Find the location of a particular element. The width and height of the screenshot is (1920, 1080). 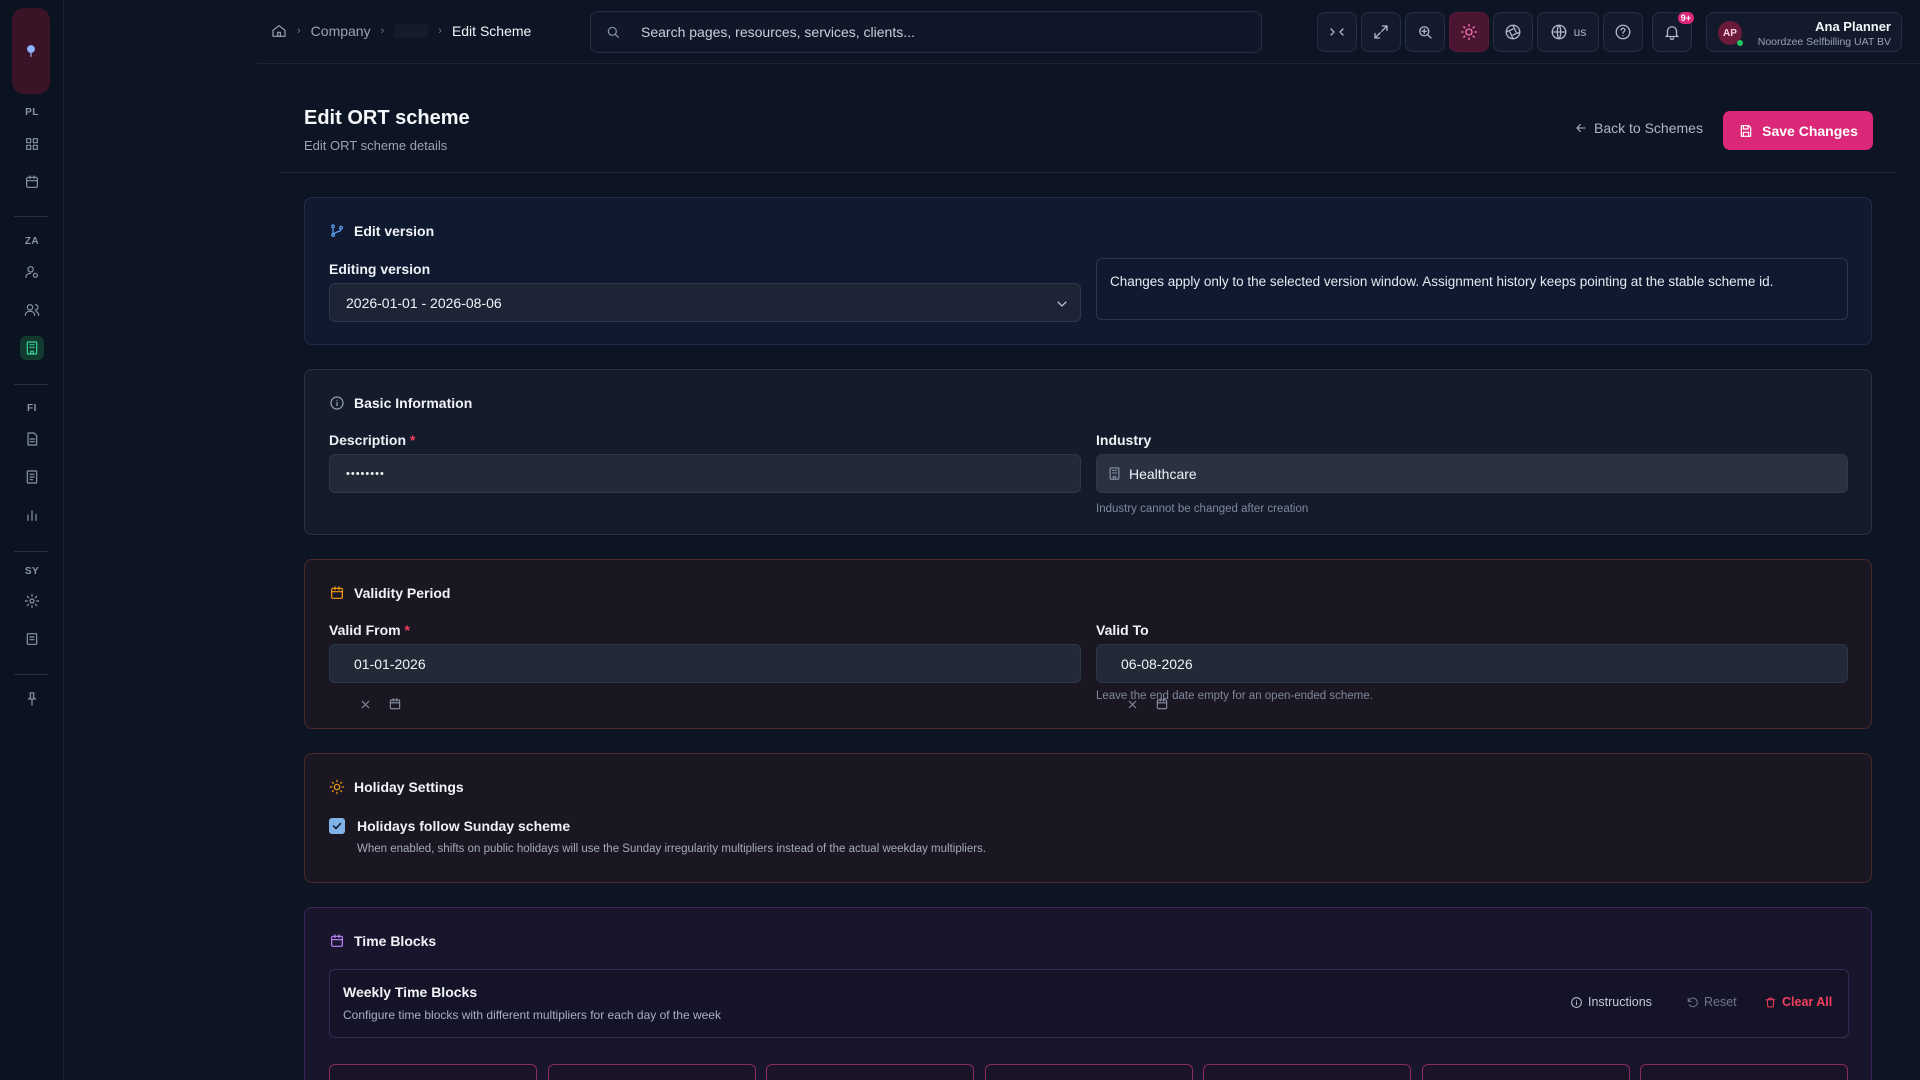

arrow-left-icon is located at coordinates (1581, 128).